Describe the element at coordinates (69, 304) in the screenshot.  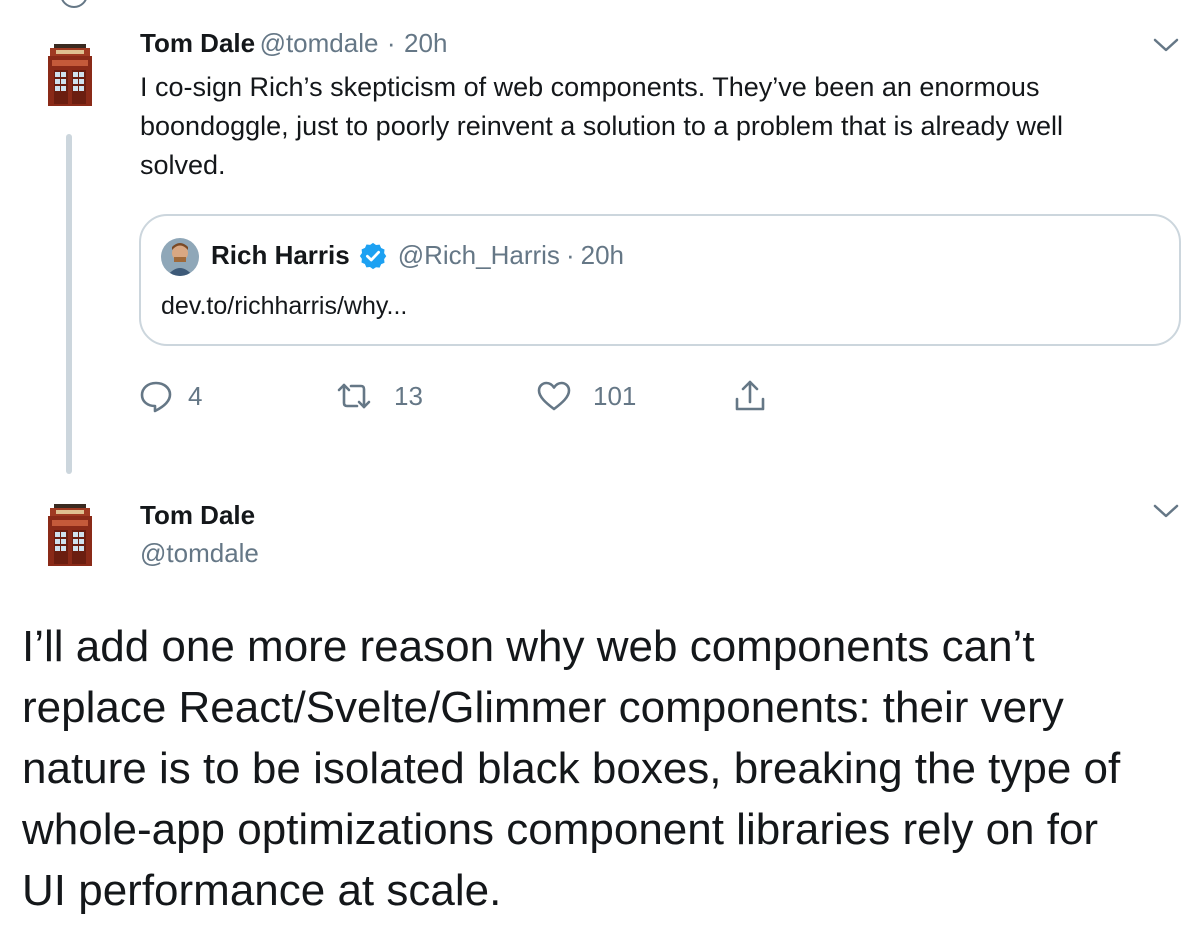
I see `thread-connector-line` at that location.